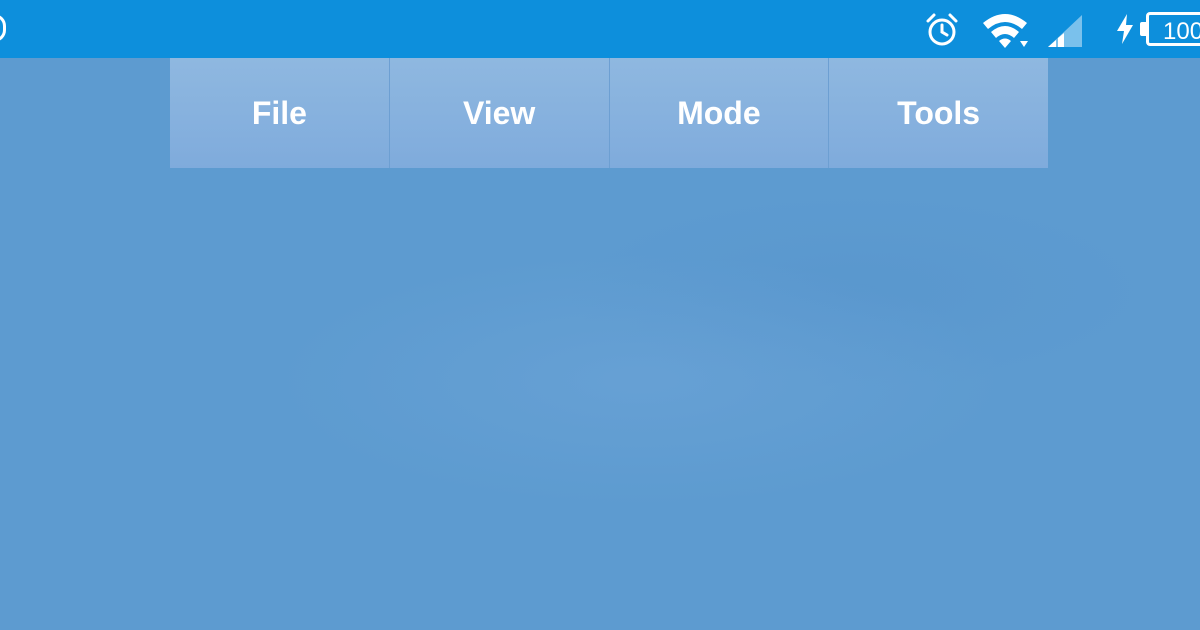 Image resolution: width=1200 pixels, height=630 pixels. What do you see at coordinates (3, 28) in the screenshot?
I see `notification-icon` at bounding box center [3, 28].